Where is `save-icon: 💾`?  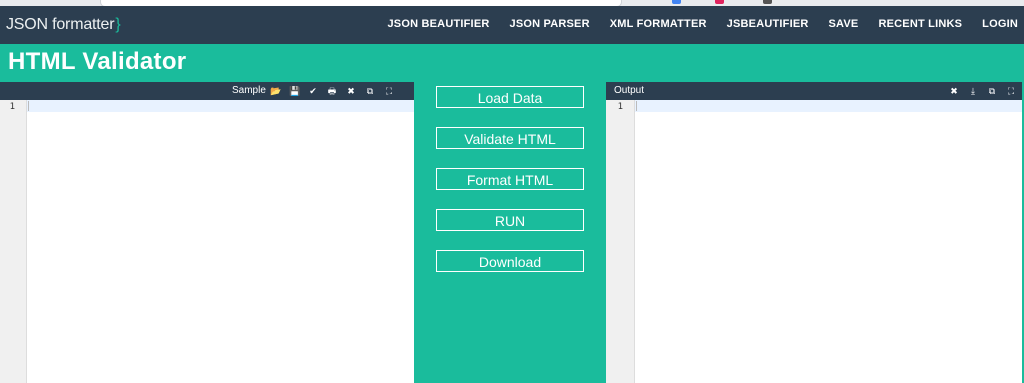
save-icon: 💾 is located at coordinates (294, 91).